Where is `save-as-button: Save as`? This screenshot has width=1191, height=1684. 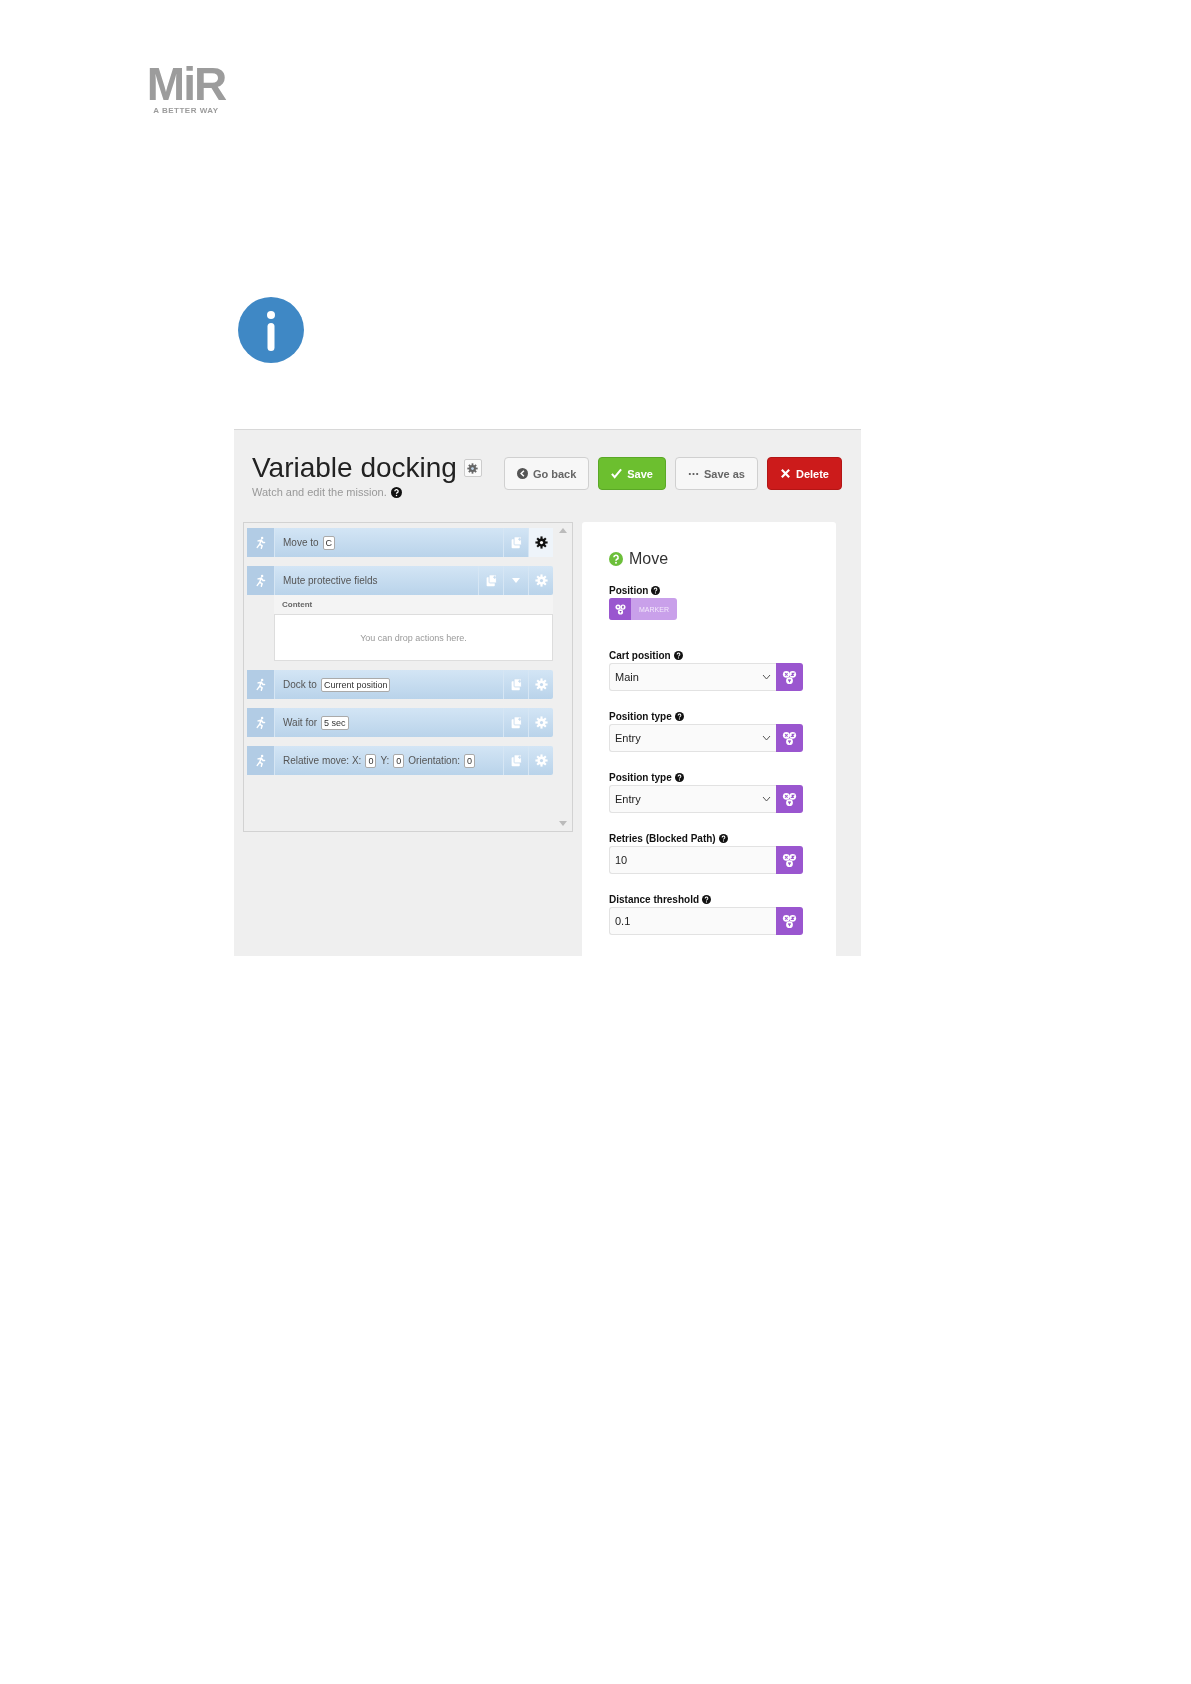 save-as-button: Save as is located at coordinates (716, 473).